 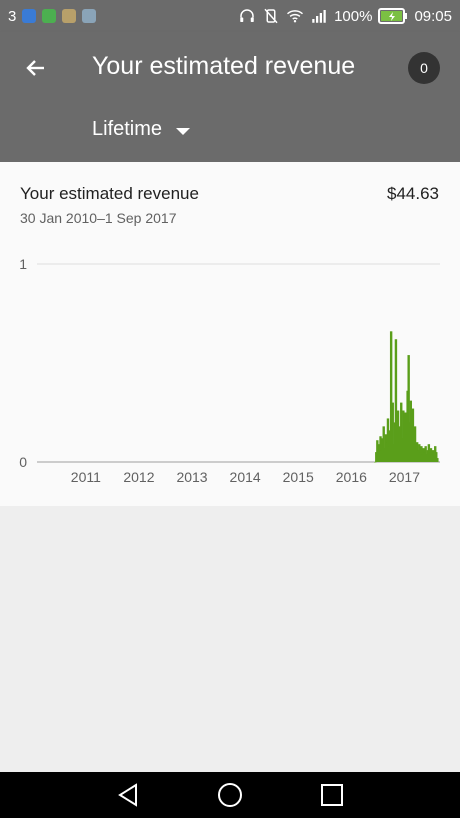 What do you see at coordinates (128, 795) in the screenshot?
I see `nav-back-icon` at bounding box center [128, 795].